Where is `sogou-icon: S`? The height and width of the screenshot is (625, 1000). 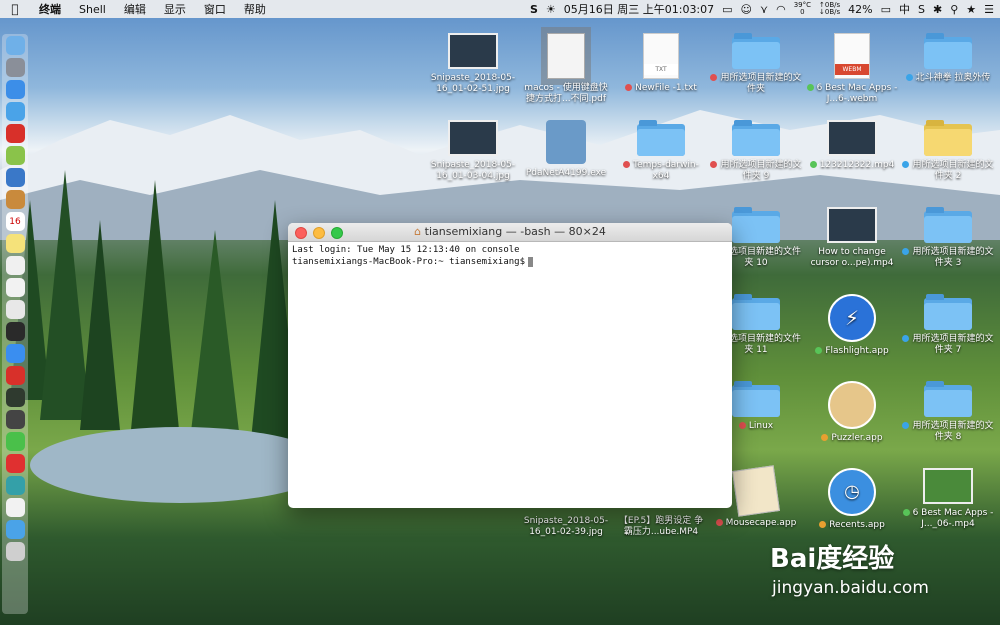
sogou-icon: S is located at coordinates (921, 9).